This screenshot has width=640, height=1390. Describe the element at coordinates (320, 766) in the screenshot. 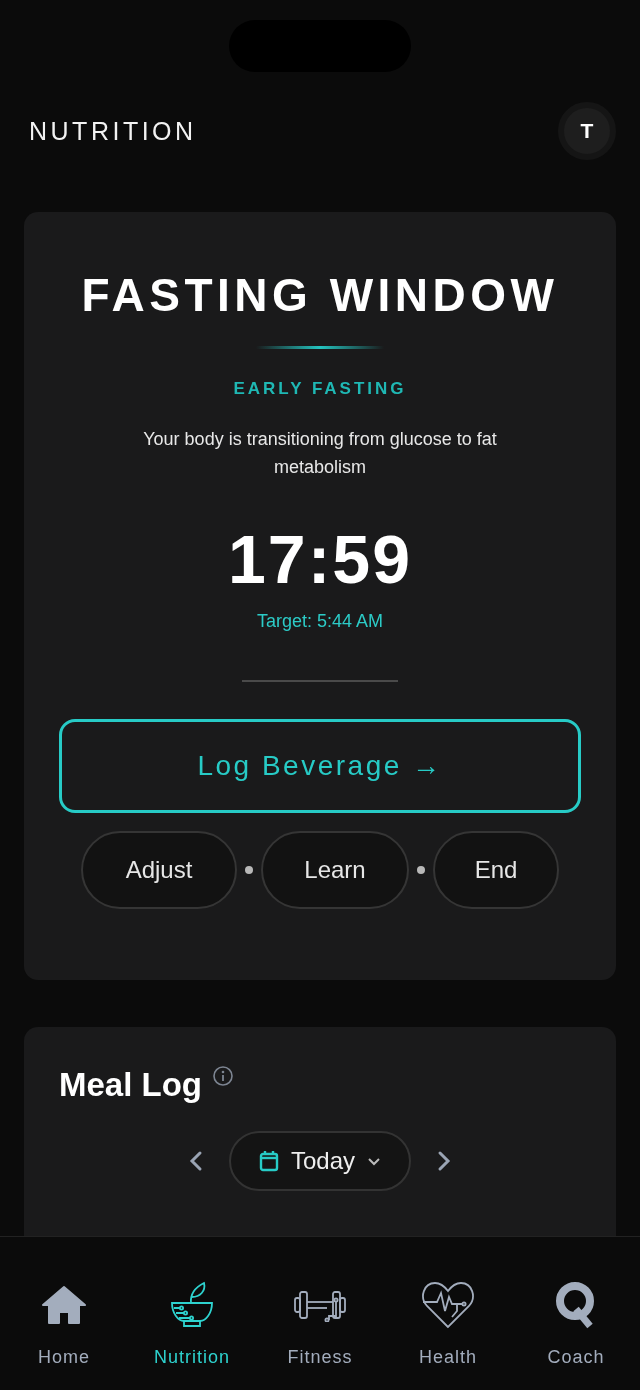

I see `log-beverage-button: Log Beverage →` at that location.